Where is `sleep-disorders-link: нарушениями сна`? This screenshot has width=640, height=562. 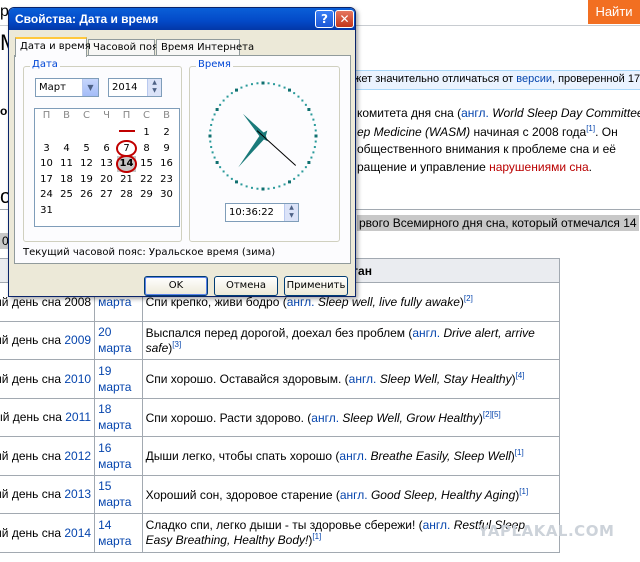
sleep-disorders-link: нарушениями сна is located at coordinates (539, 167).